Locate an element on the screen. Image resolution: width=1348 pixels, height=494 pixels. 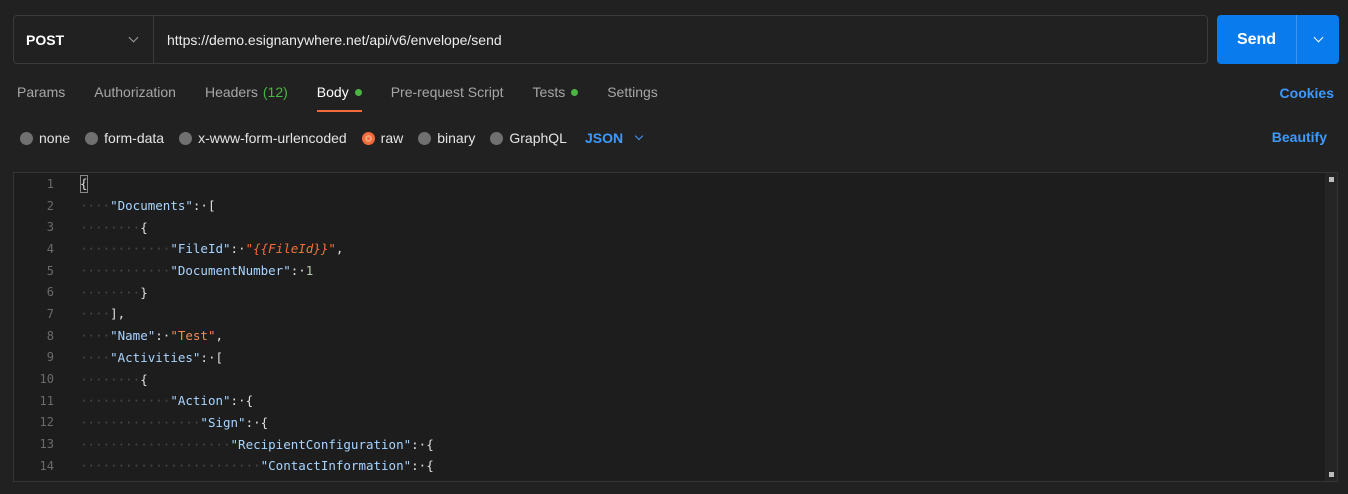
code-line: 11 ············"Action":·{ is located at coordinates (675, 401).